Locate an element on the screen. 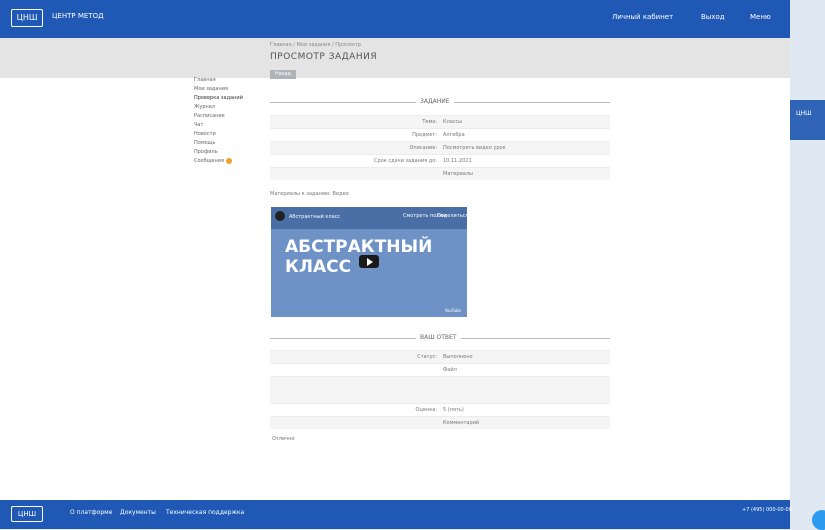 The width and height of the screenshot is (825, 530). notification-badge is located at coordinates (229, 160).